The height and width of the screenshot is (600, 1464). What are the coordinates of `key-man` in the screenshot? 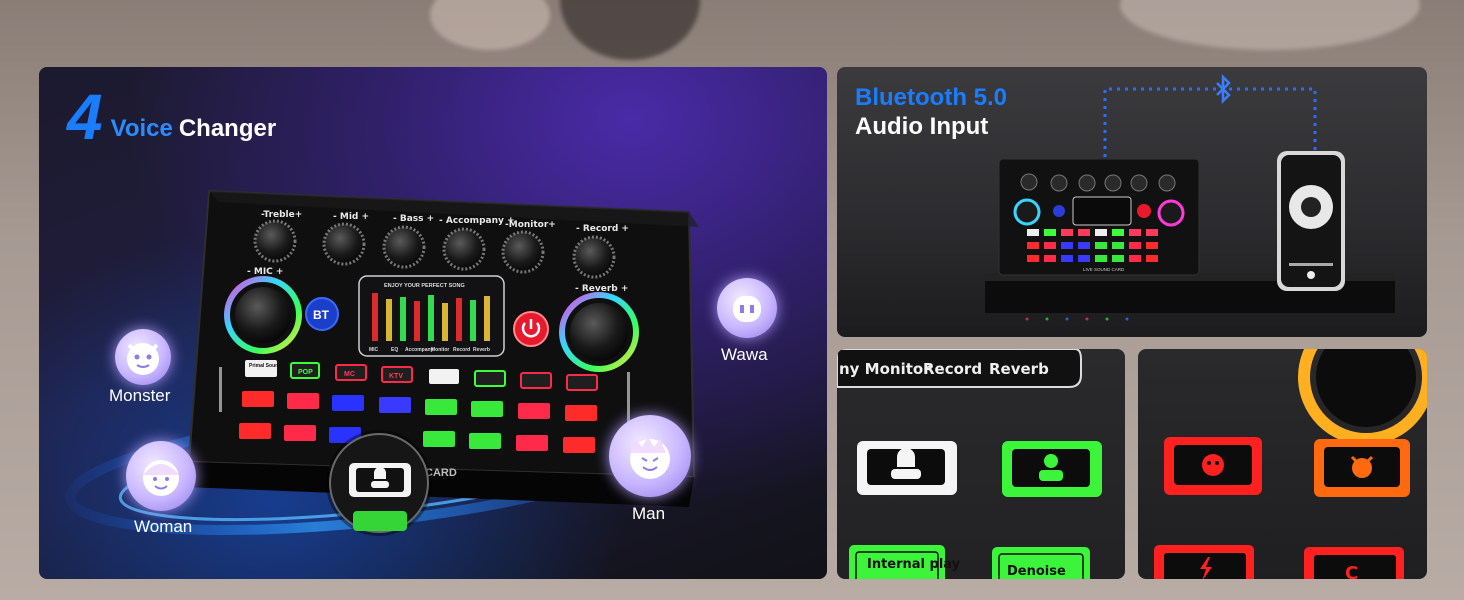 It's located at (490, 378).